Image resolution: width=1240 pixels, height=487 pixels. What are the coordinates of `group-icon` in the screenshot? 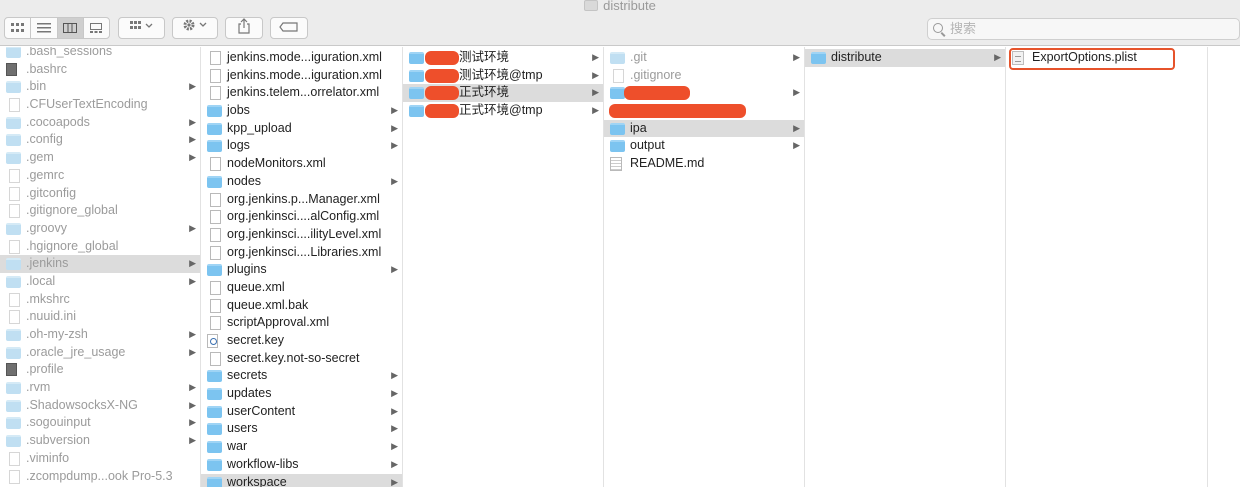 It's located at (140, 25).